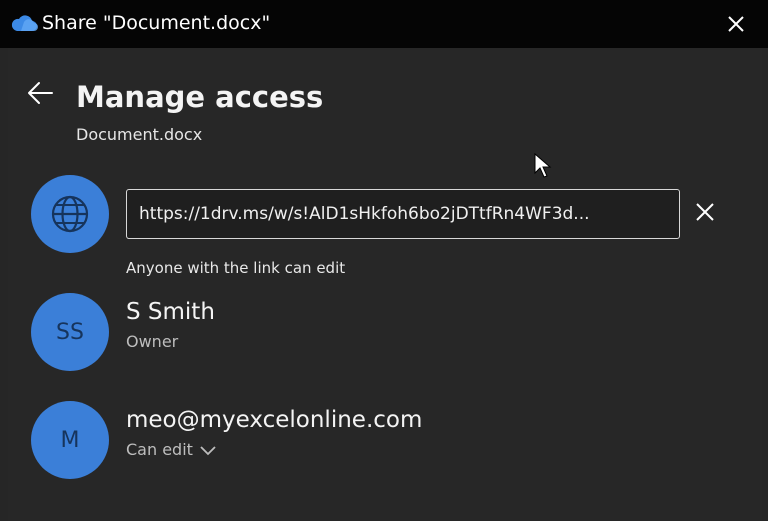  What do you see at coordinates (170, 312) in the screenshot?
I see `person-name: S Smith` at bounding box center [170, 312].